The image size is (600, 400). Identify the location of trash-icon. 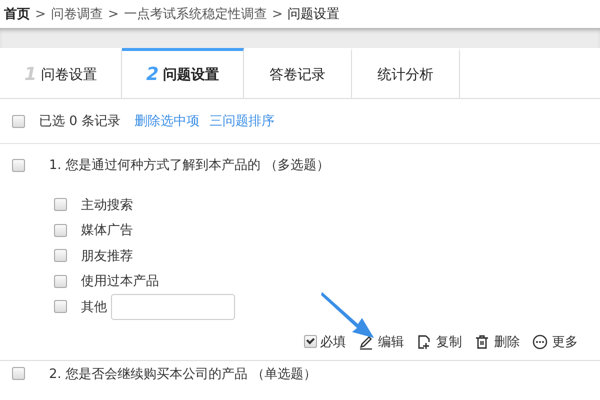
(482, 342).